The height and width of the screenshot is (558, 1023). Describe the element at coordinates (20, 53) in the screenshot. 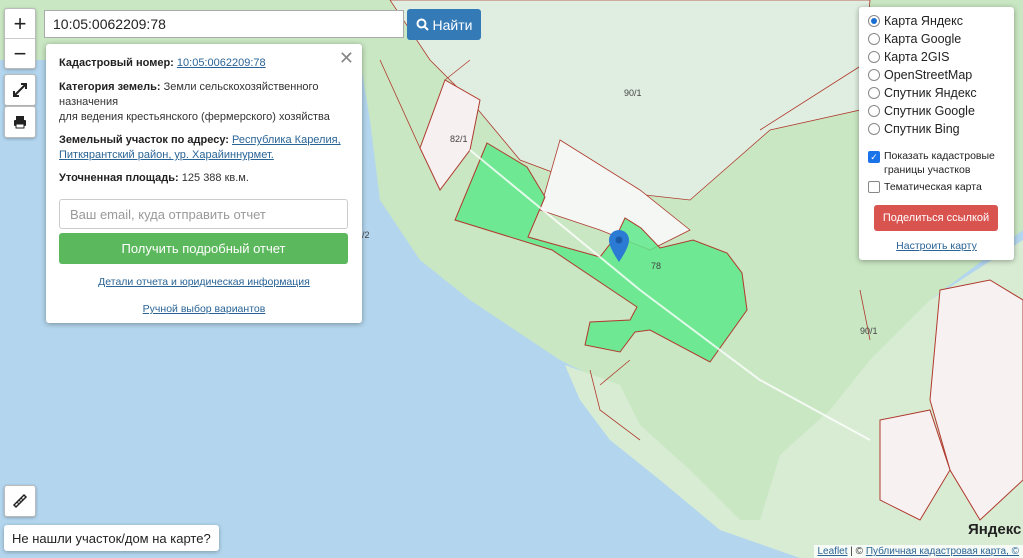

I see `zoom-out-button: −` at that location.